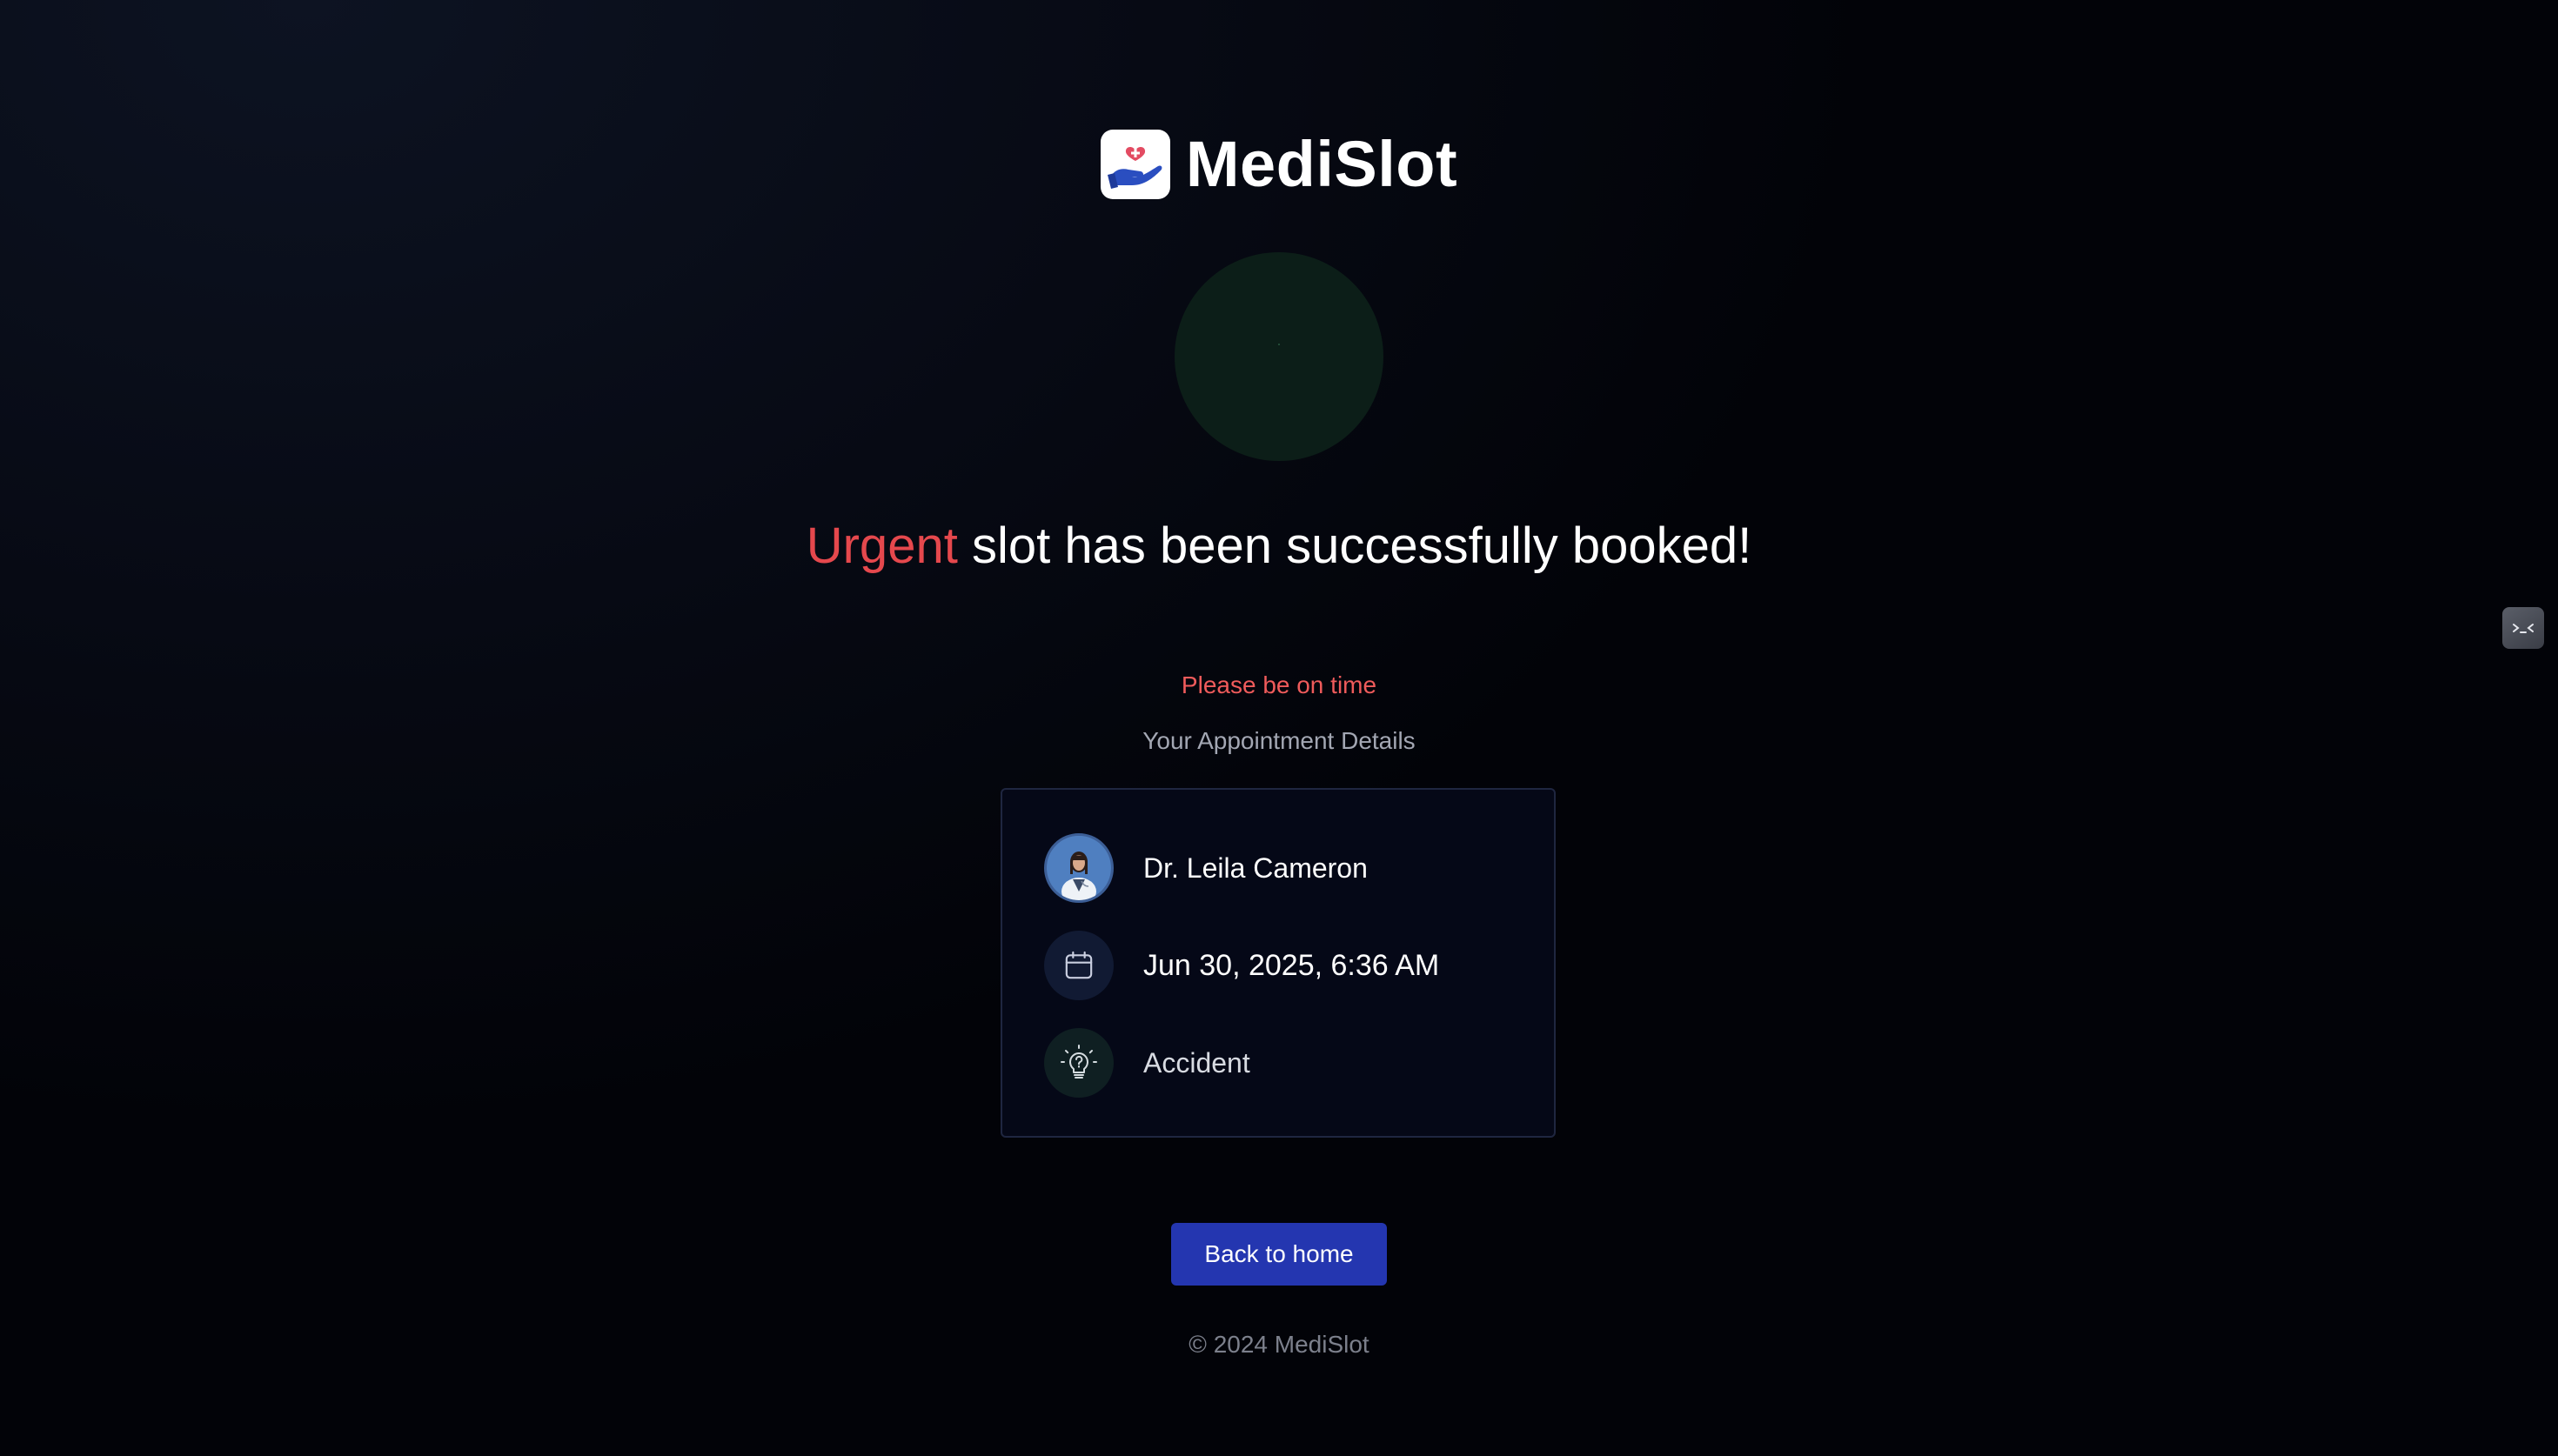  I want to click on doctor-name: Dr. Leila Cameron, so click(1255, 868).